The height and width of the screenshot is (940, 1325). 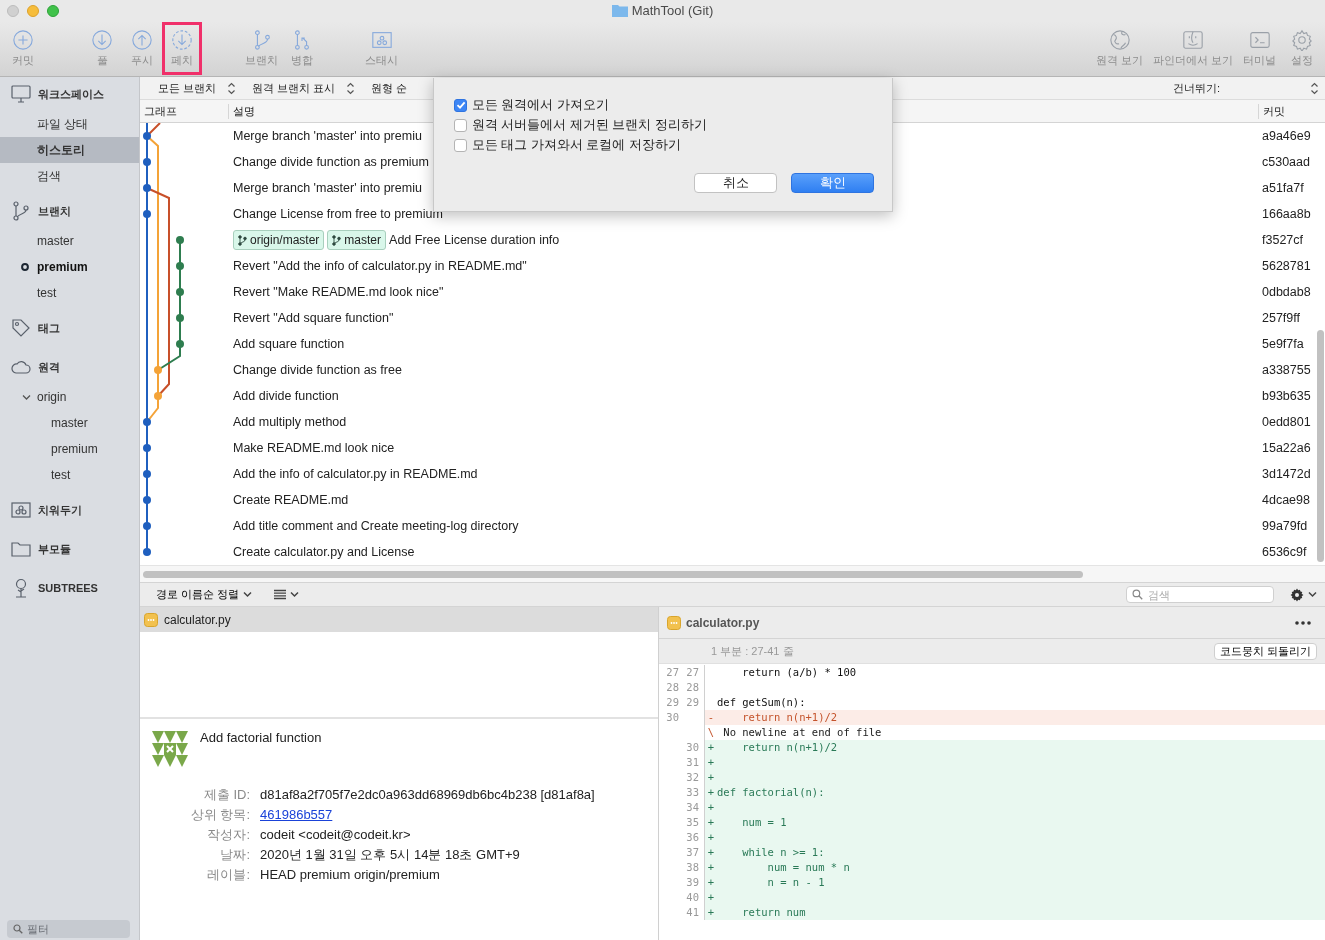 What do you see at coordinates (389, 88) in the screenshot?
I see `menu-button: 원형 순` at bounding box center [389, 88].